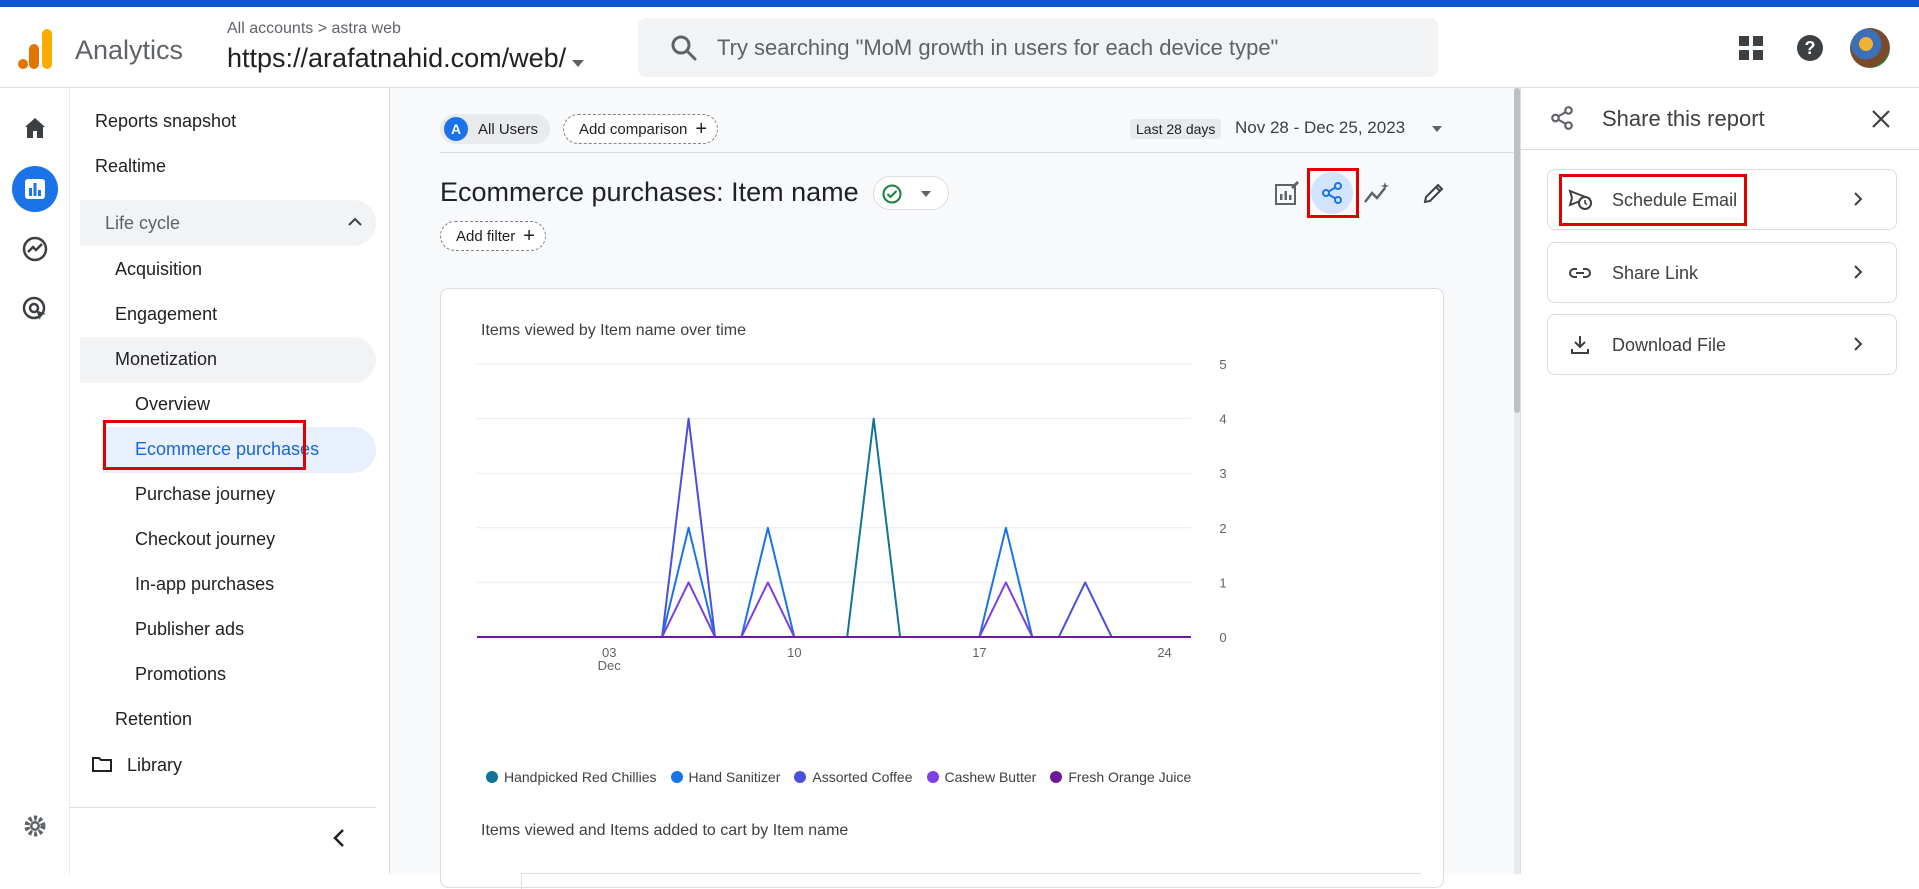 This screenshot has width=1919, height=889. I want to click on nav-section-life-cycle: Life cycle, so click(228, 223).